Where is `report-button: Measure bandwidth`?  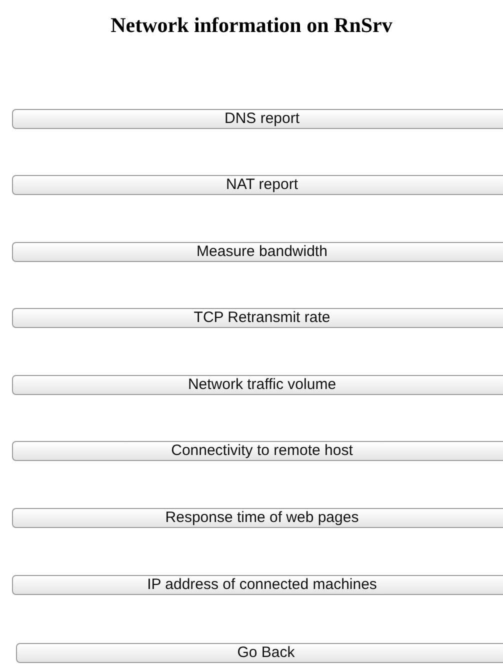 report-button: Measure bandwidth is located at coordinates (257, 252).